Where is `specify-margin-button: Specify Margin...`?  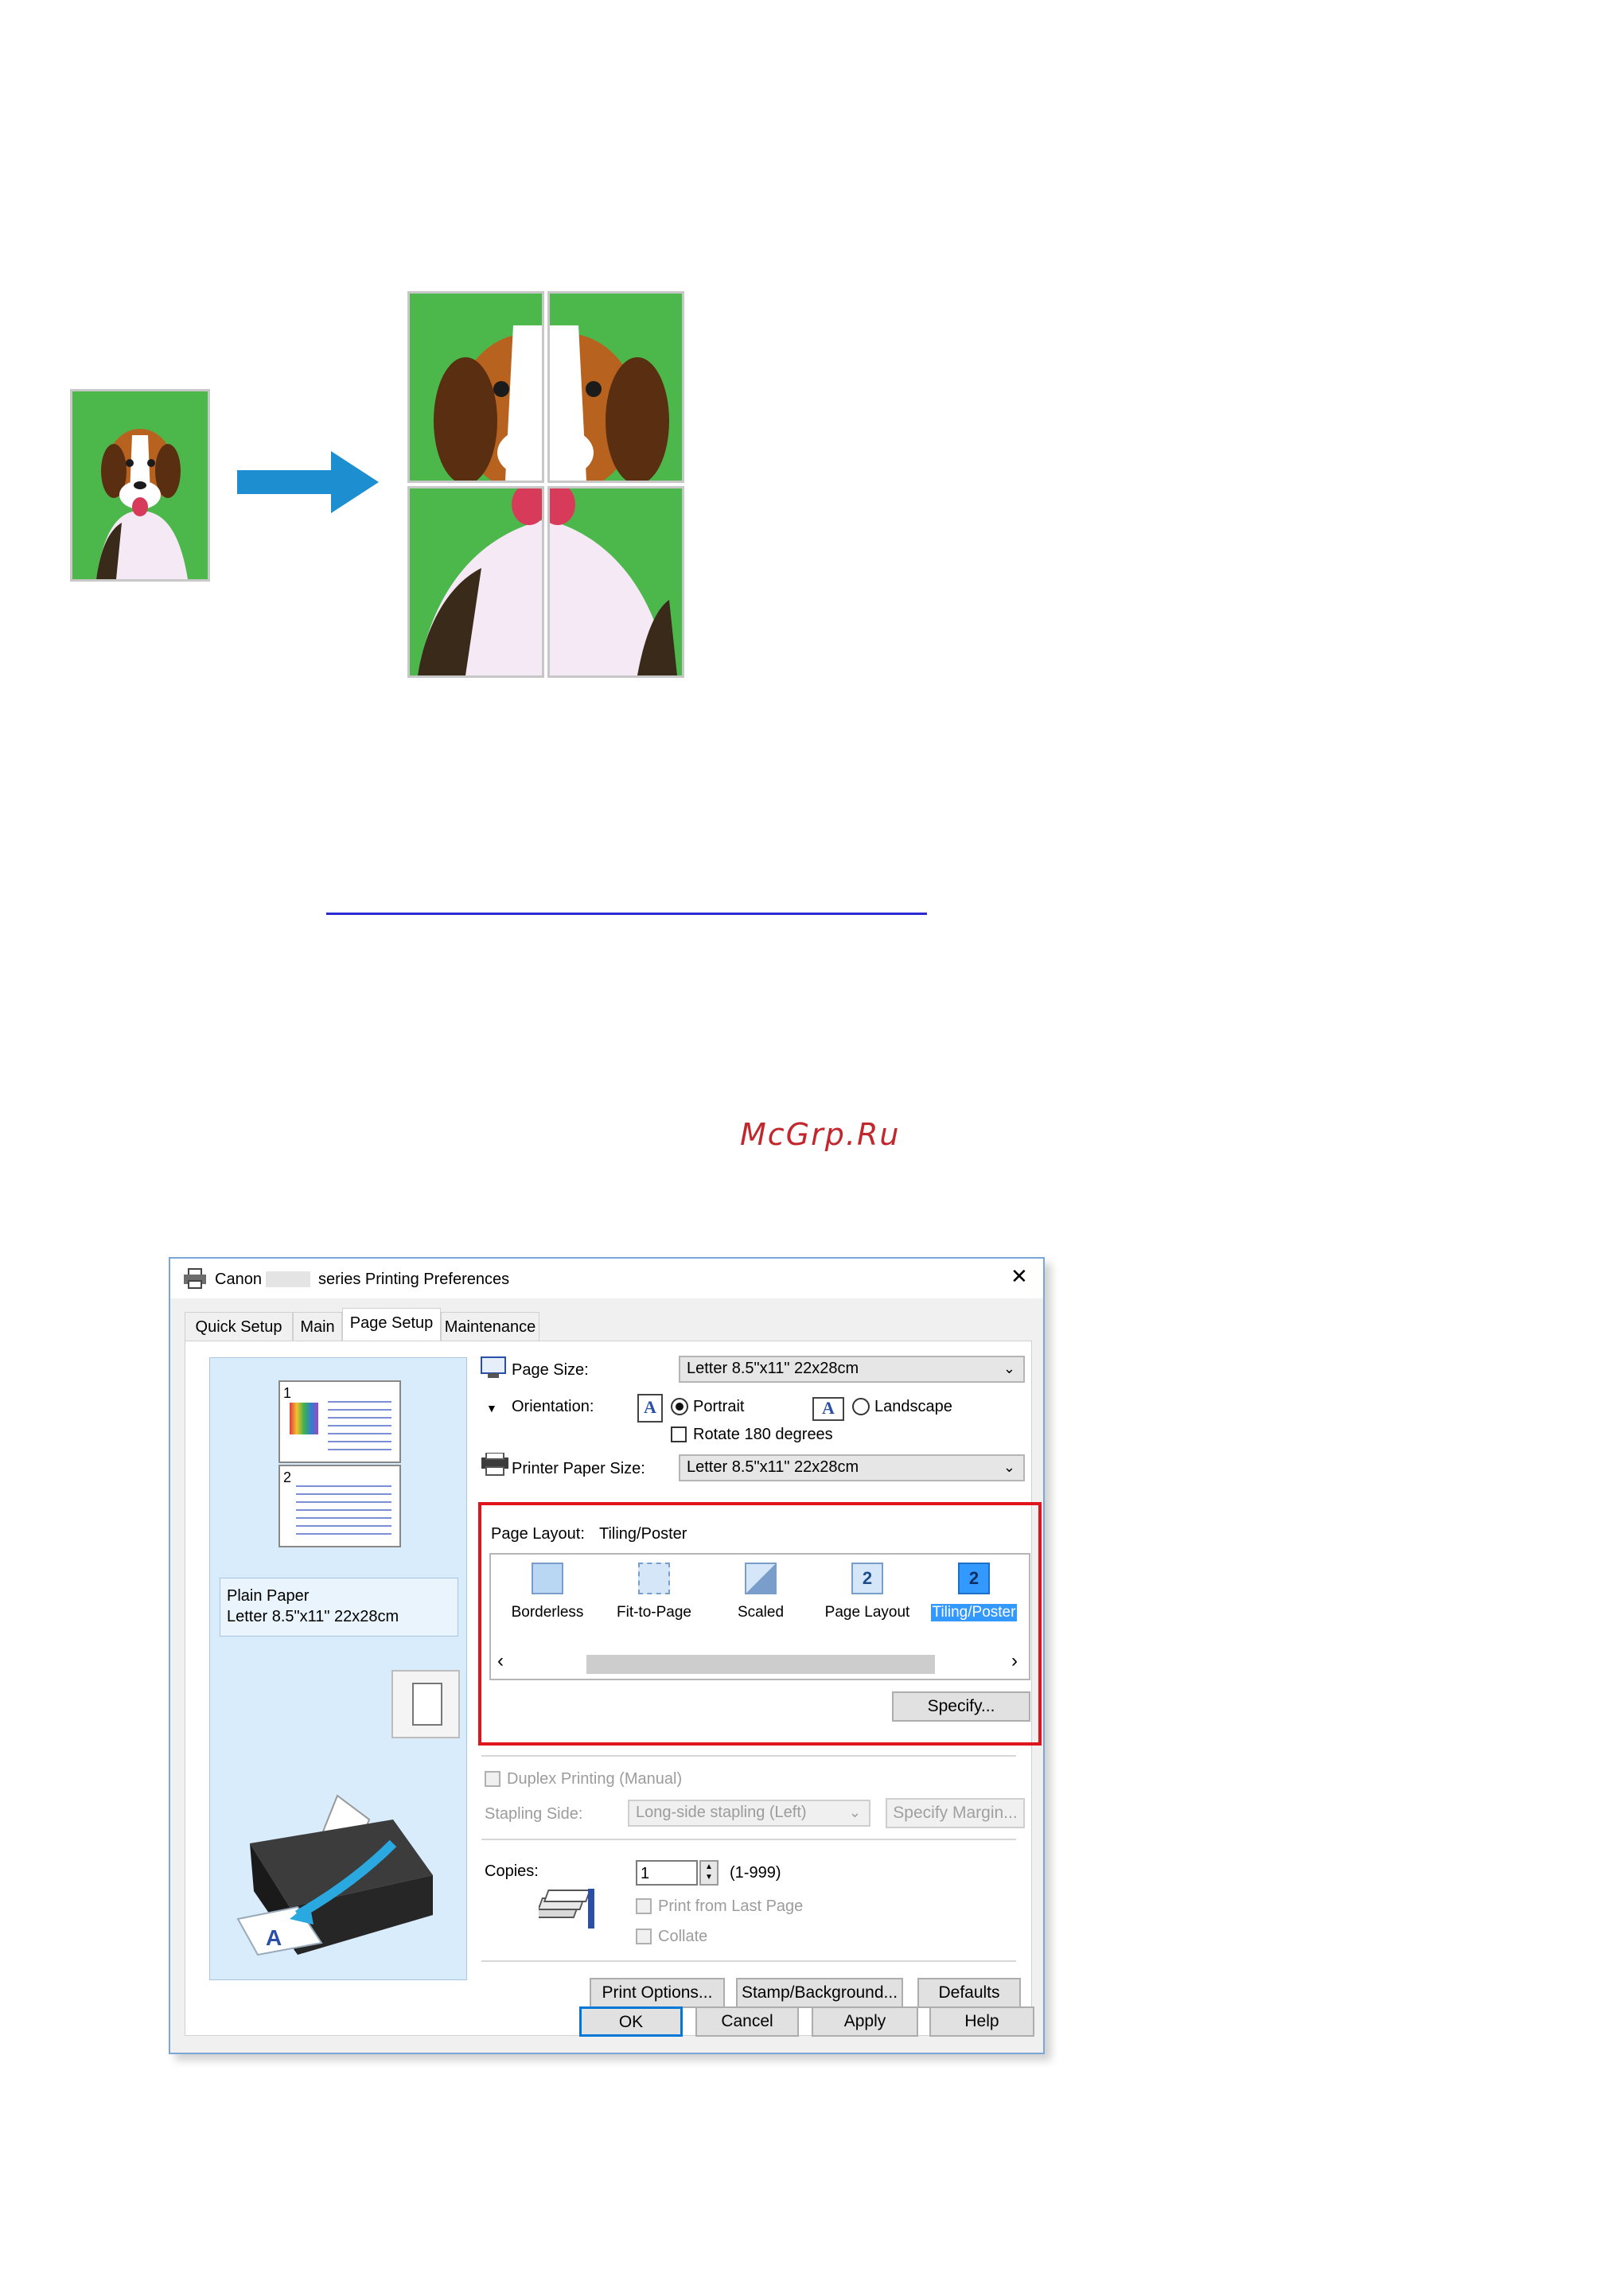
specify-margin-button: Specify Margin... is located at coordinates (955, 1813).